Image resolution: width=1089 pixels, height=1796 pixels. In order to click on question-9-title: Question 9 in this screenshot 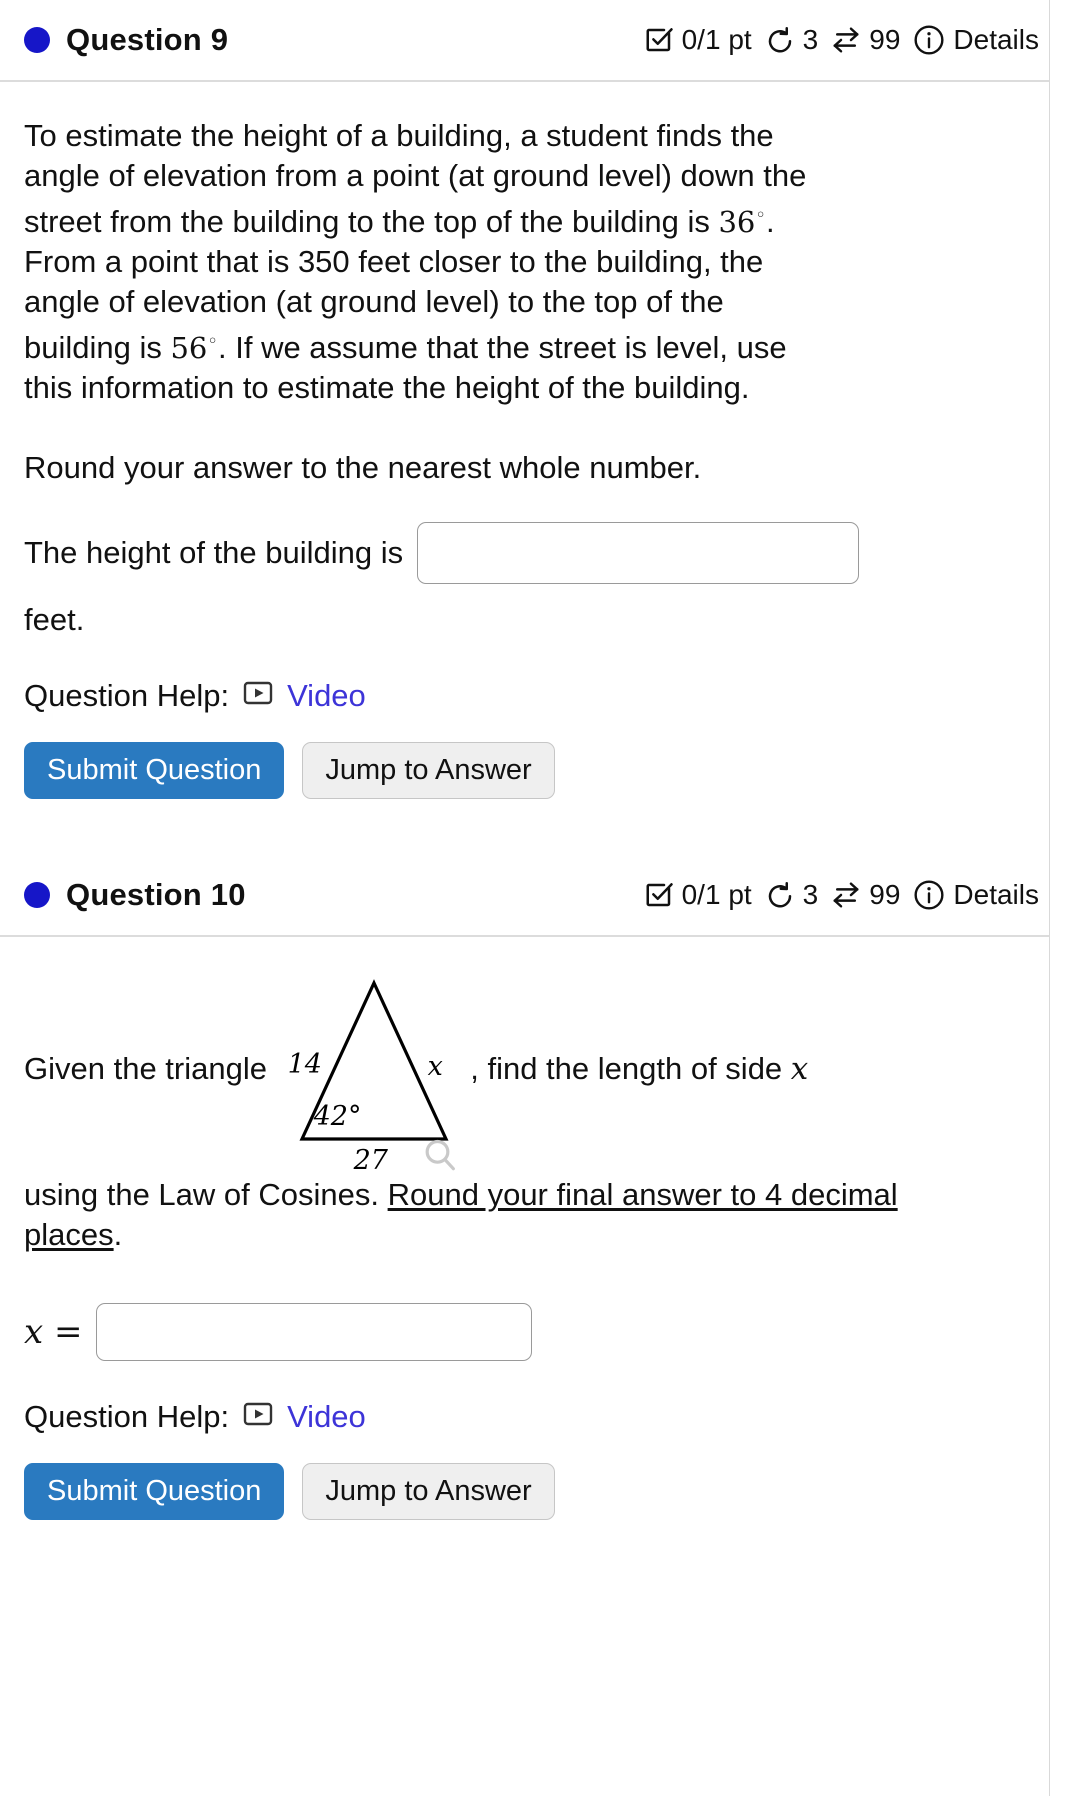, I will do `click(147, 39)`.